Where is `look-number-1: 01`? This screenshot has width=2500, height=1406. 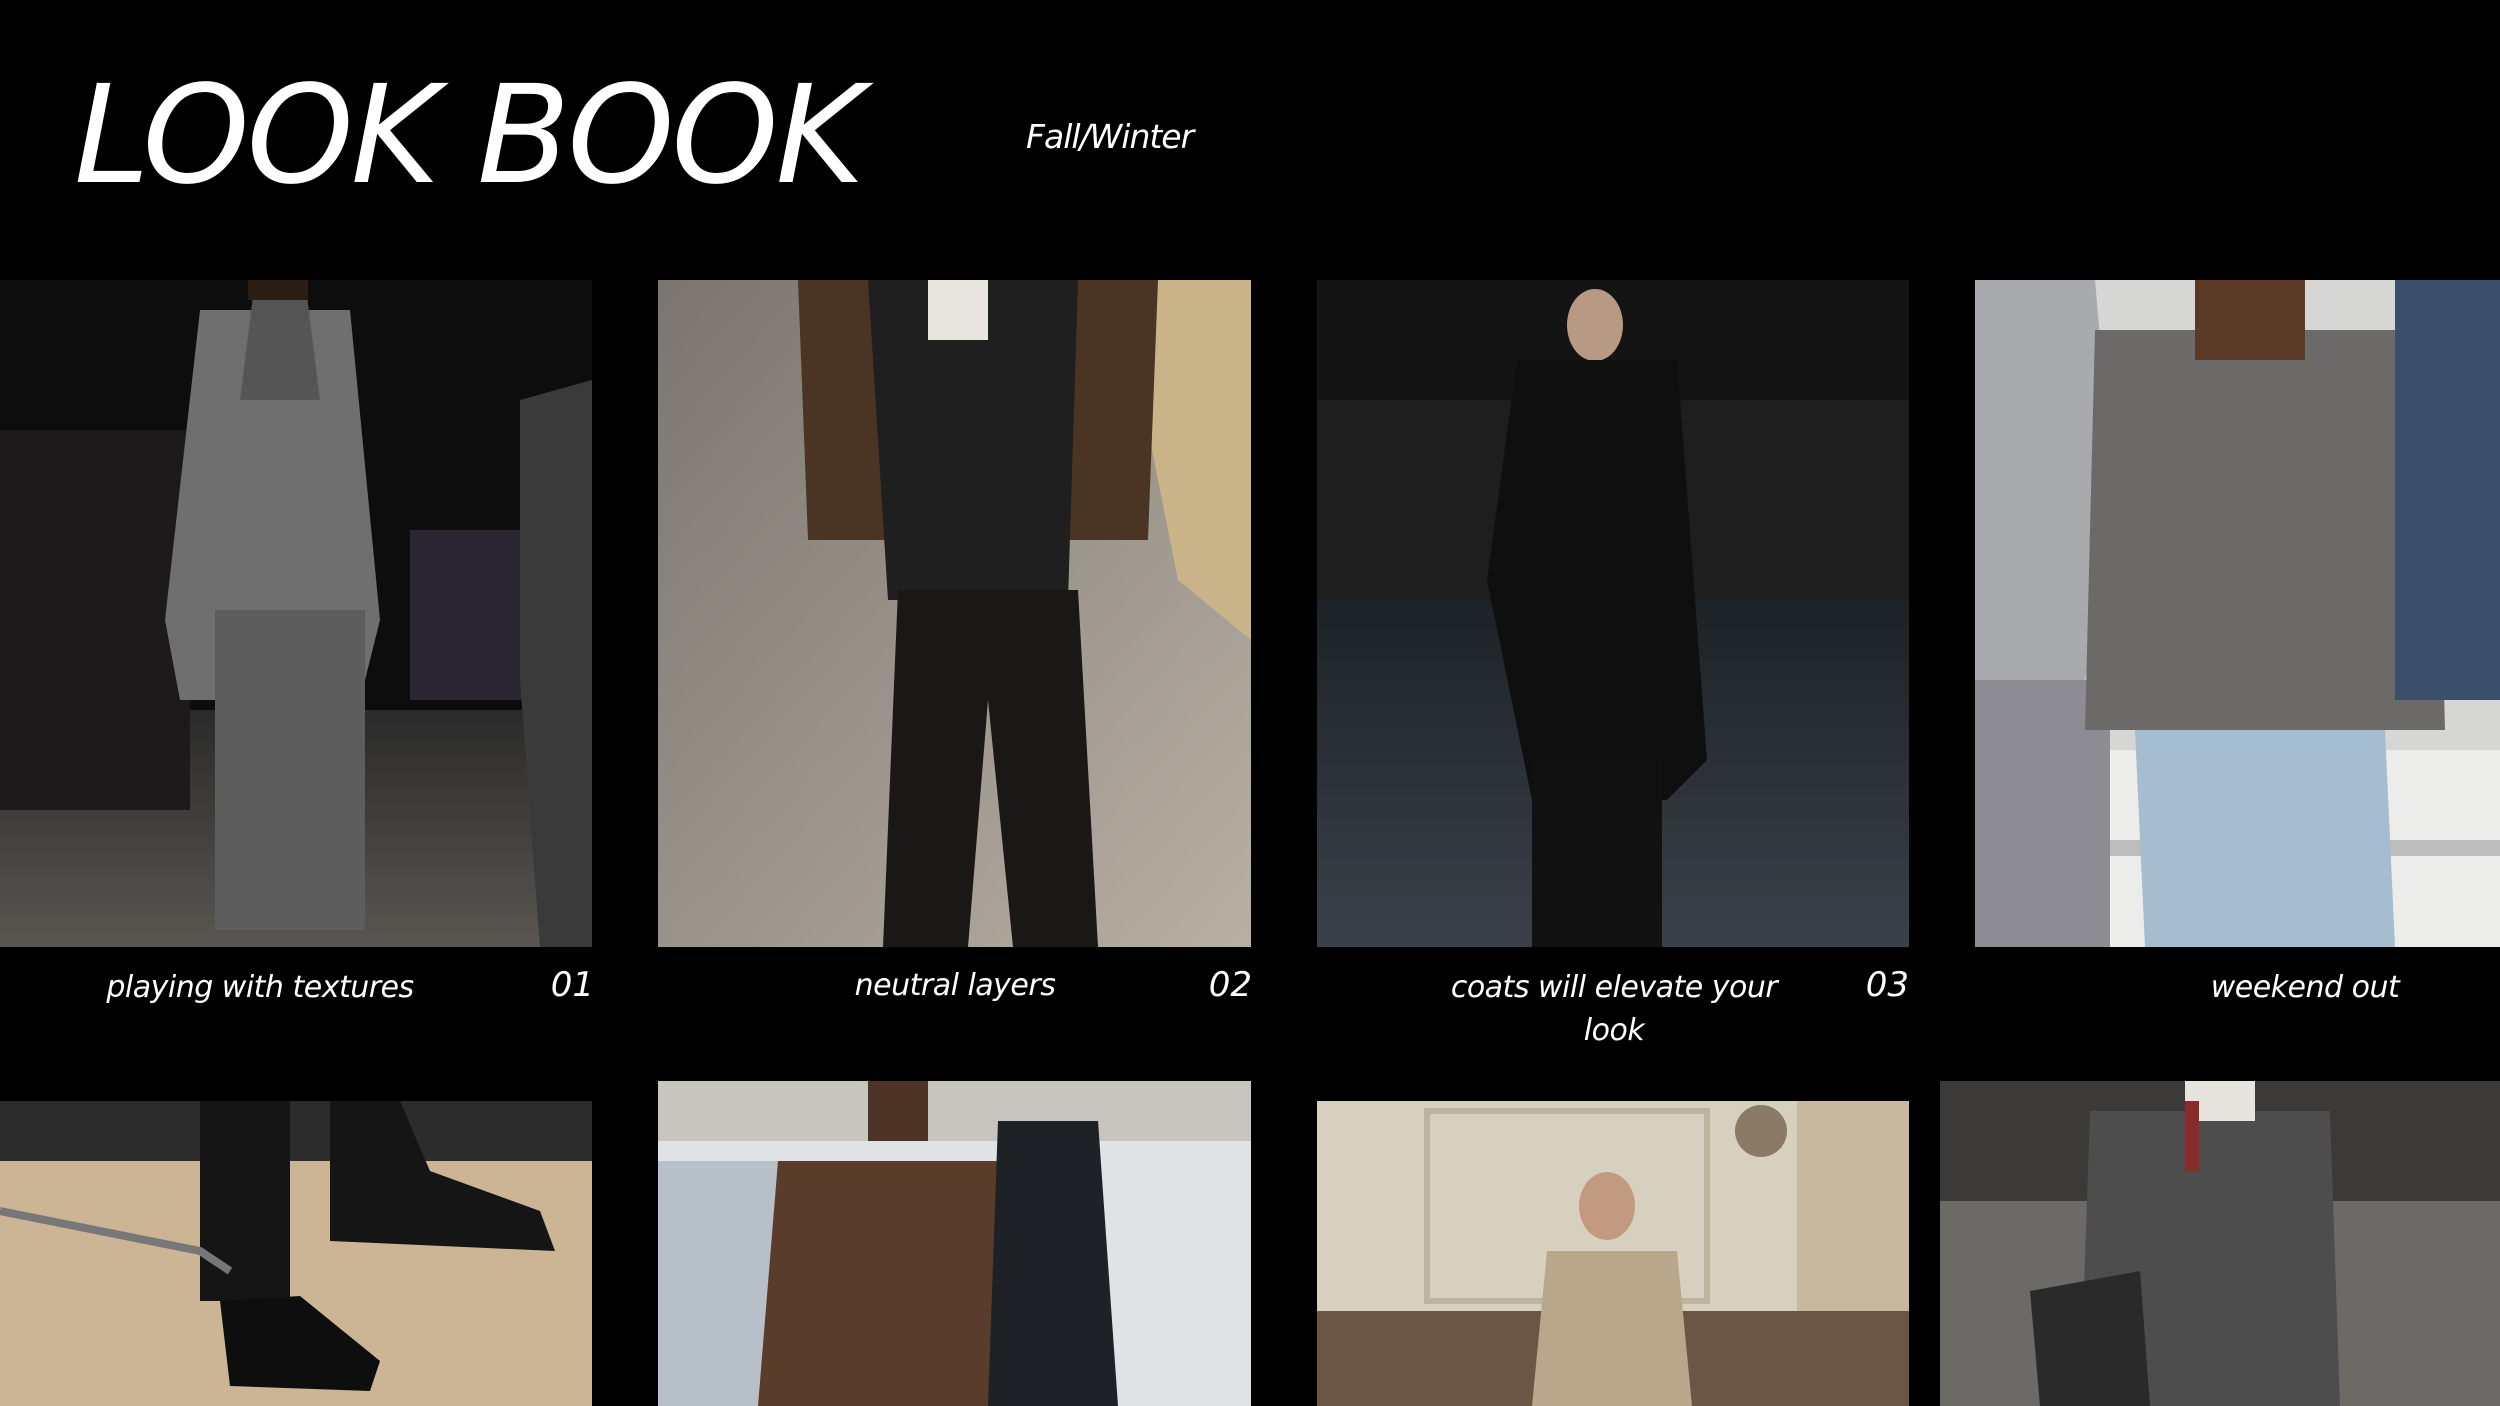
look-number-1: 01 is located at coordinates (572, 985).